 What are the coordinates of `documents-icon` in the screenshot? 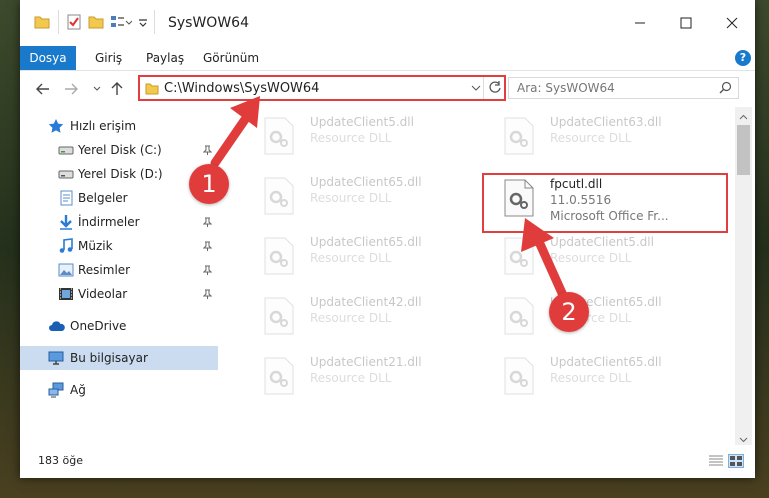 It's located at (66, 198).